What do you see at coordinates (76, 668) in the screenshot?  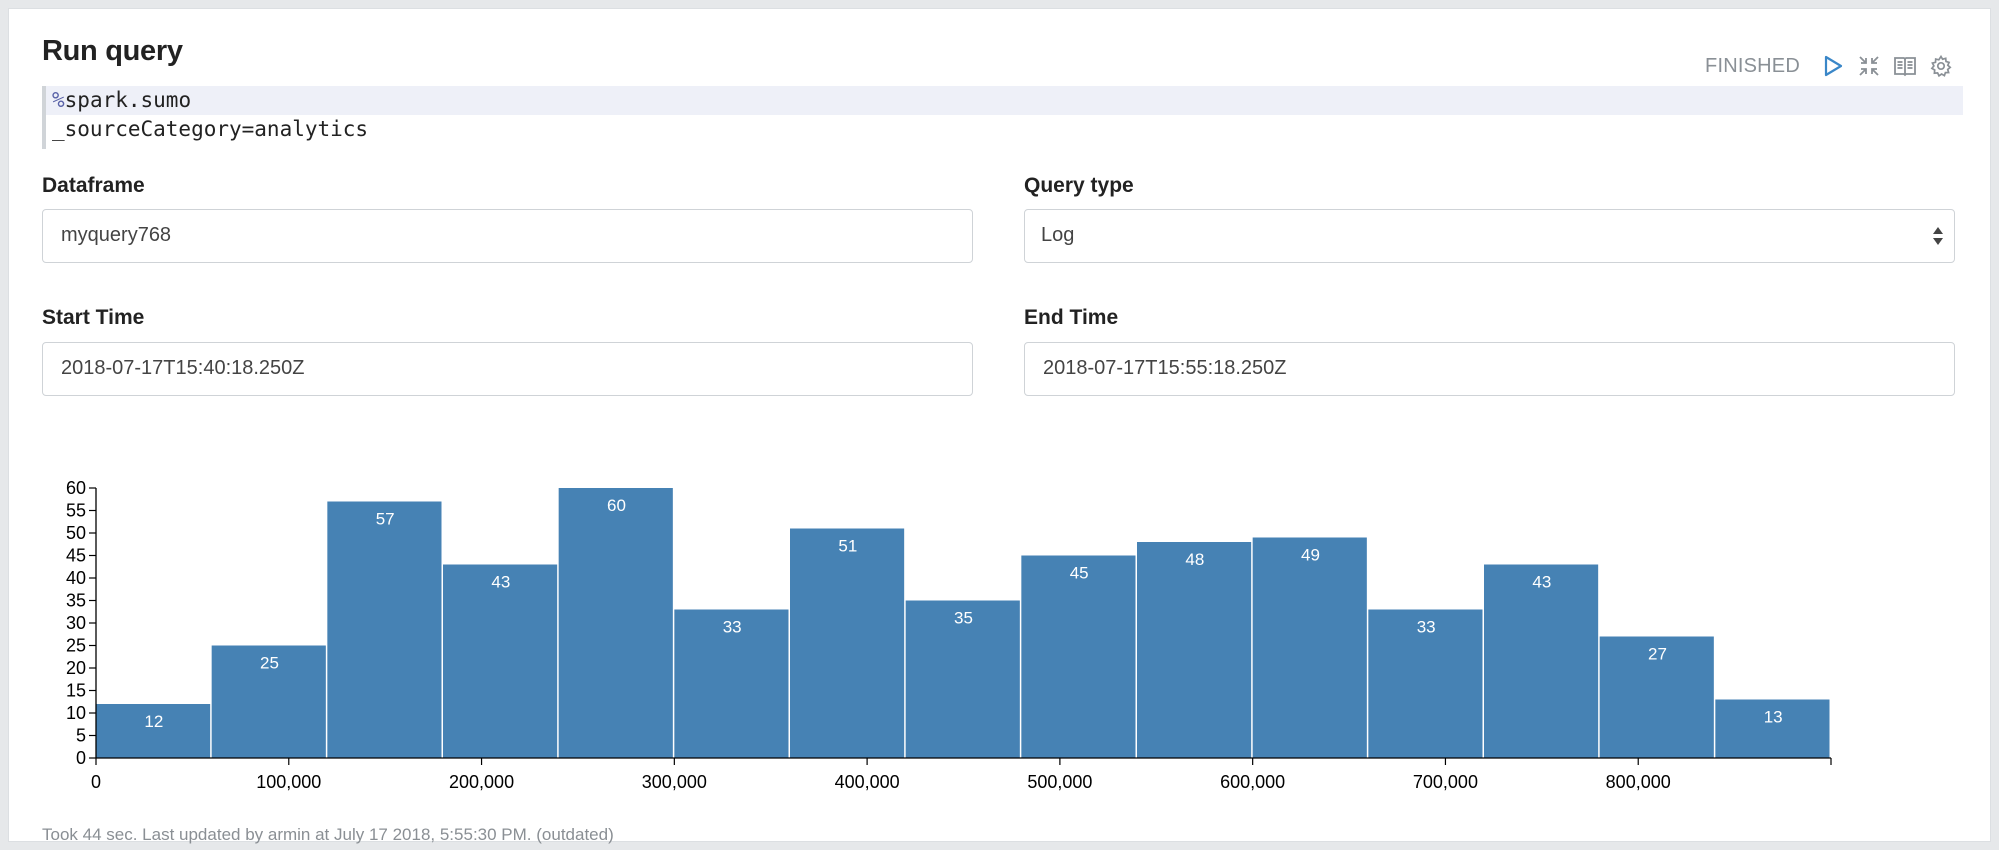 I see `y-tick-label: 20` at bounding box center [76, 668].